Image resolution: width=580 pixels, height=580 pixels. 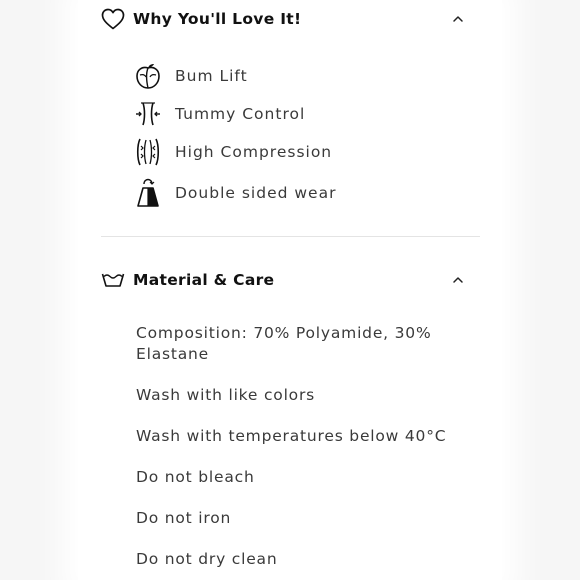 I want to click on heart-icon, so click(x=113, y=19).